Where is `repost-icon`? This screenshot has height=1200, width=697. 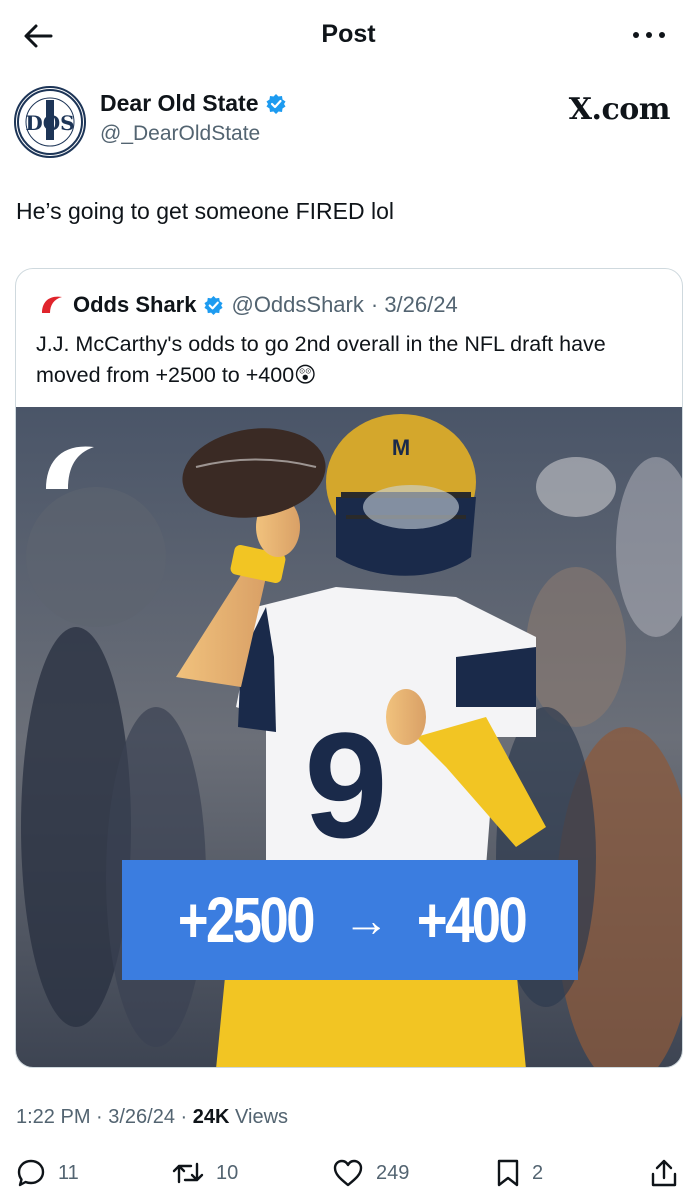
repost-icon is located at coordinates (188, 1173).